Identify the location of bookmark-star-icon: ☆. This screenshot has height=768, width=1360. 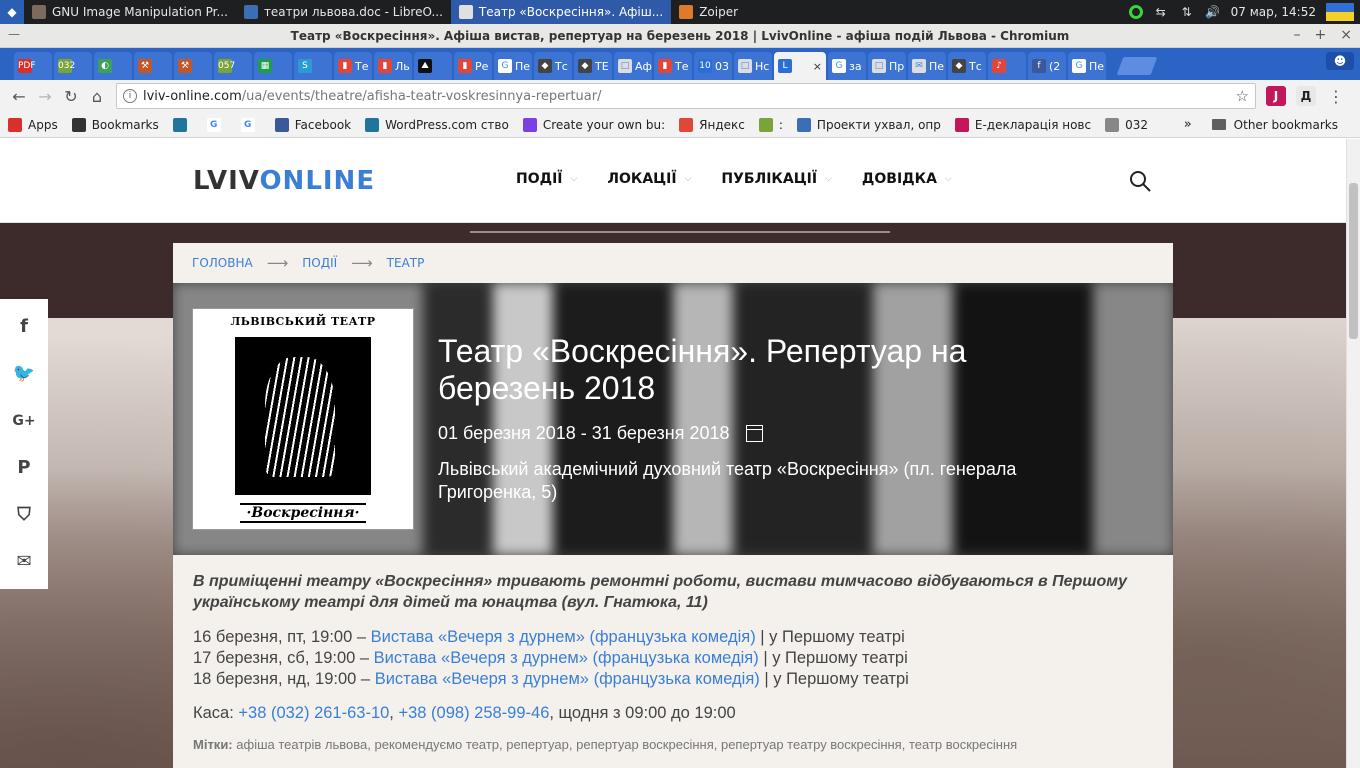
(1242, 96).